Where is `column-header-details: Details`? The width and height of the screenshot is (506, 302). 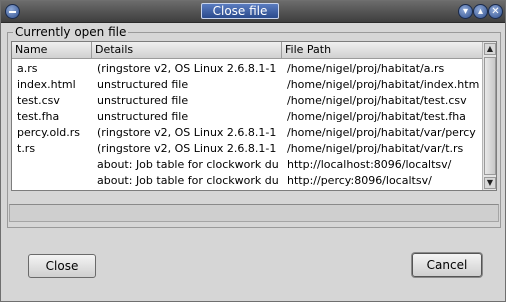
column-header-details: Details is located at coordinates (187, 50).